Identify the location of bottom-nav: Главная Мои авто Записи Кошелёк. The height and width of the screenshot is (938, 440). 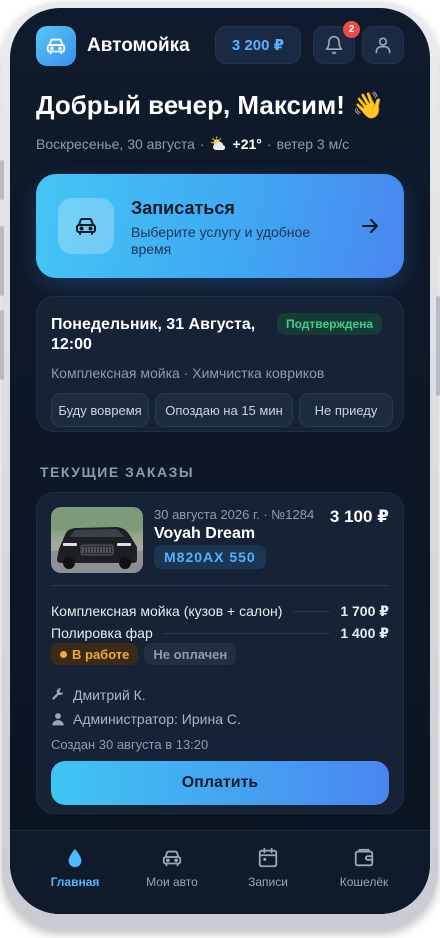
(220, 872).